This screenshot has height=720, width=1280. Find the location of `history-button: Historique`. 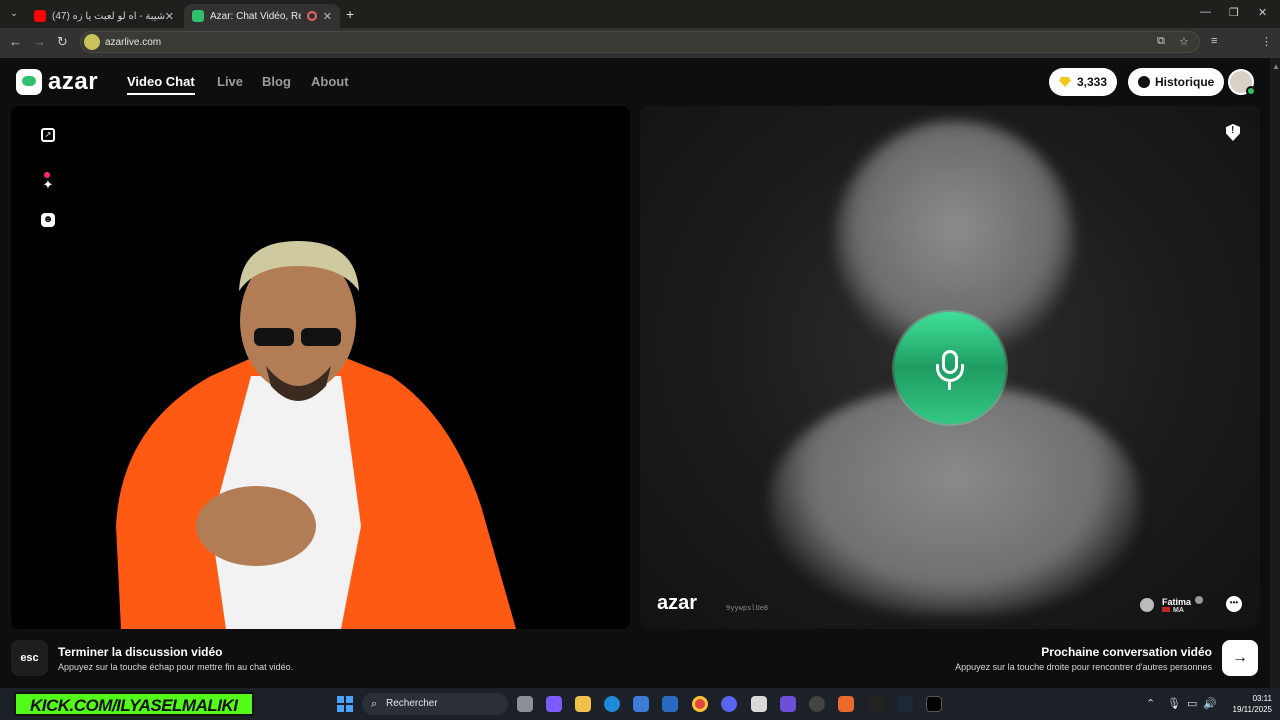

history-button: Historique is located at coordinates (1176, 82).